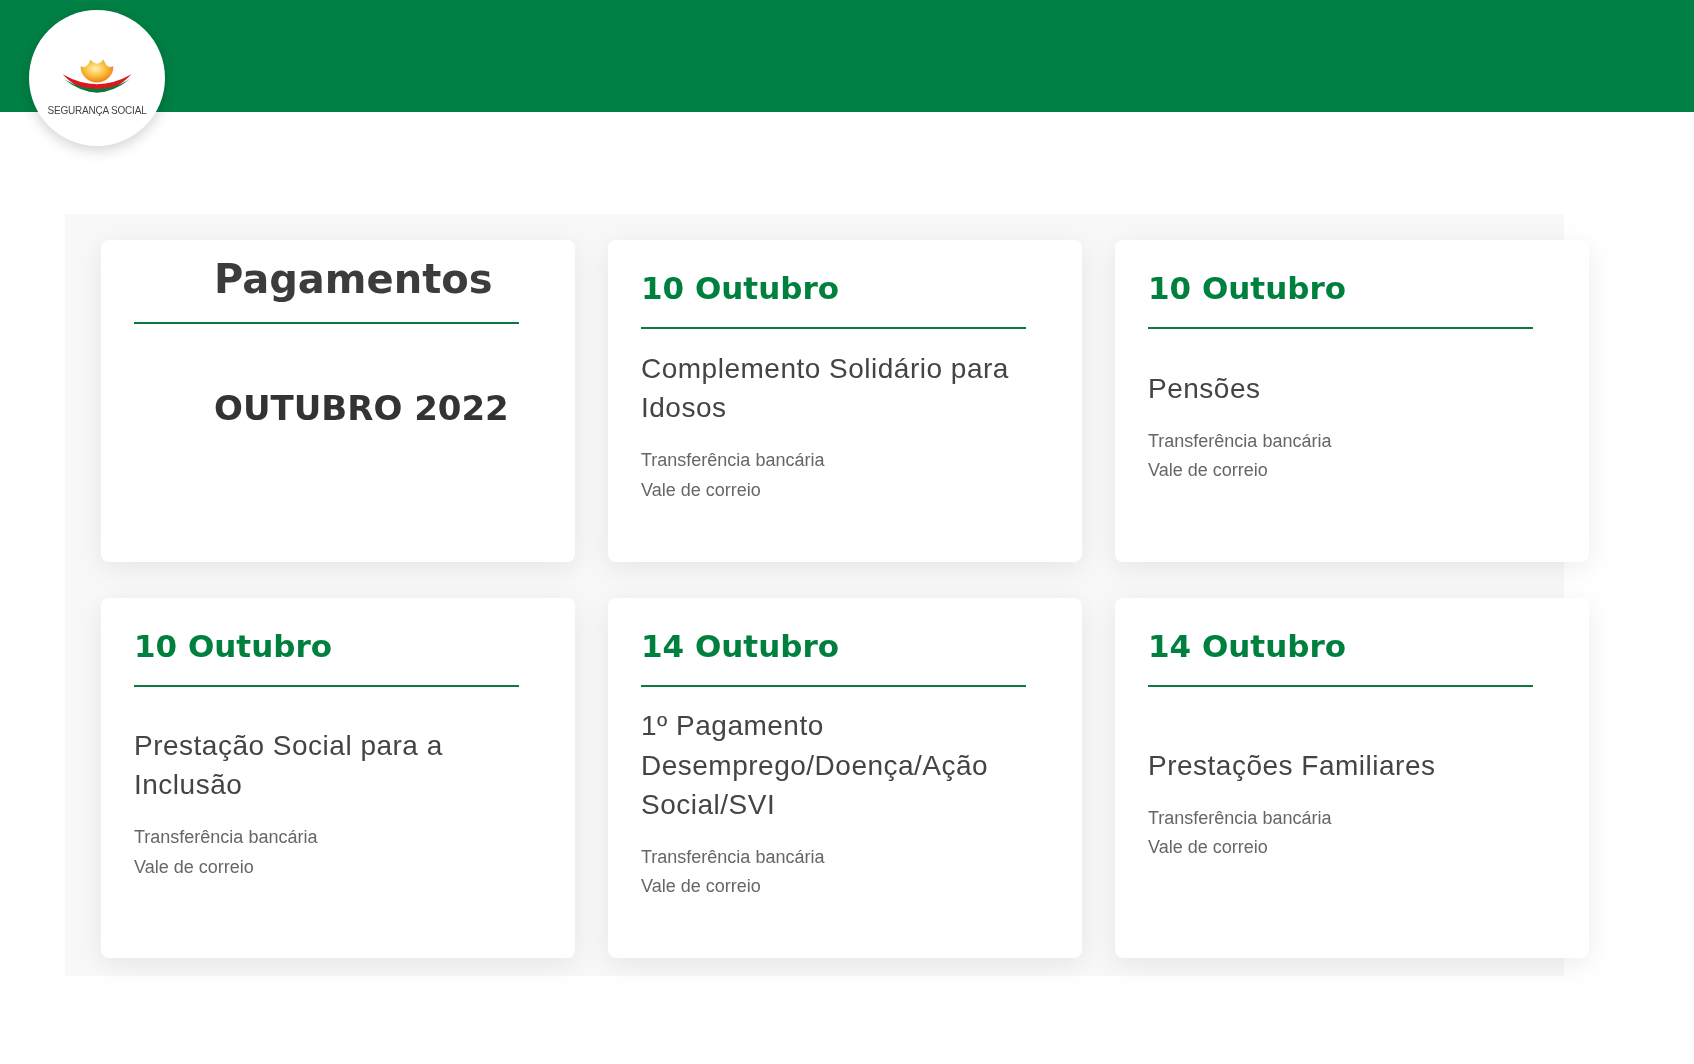 The image size is (1694, 1064). What do you see at coordinates (825, 389) in the screenshot?
I see `benefit-title: Complemento Solidário para Idosos` at bounding box center [825, 389].